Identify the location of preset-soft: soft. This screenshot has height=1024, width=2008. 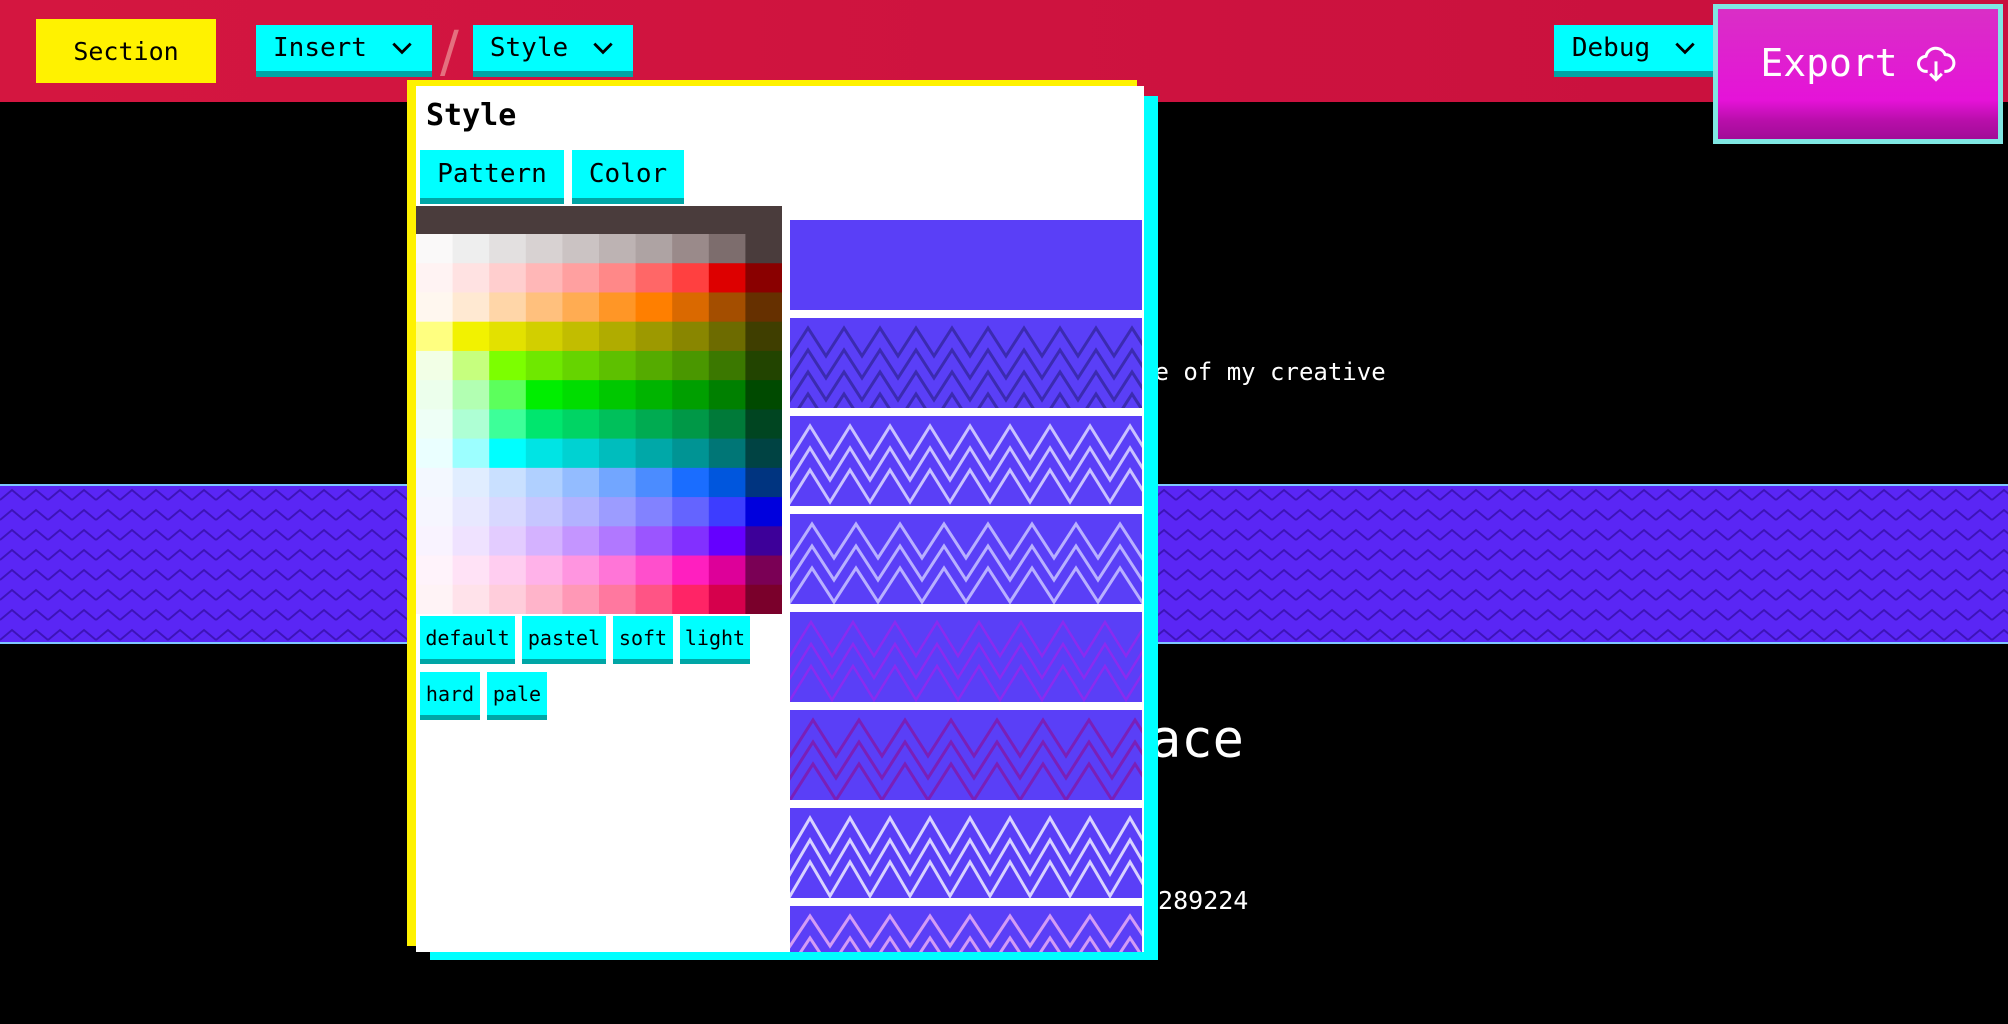
(643, 640).